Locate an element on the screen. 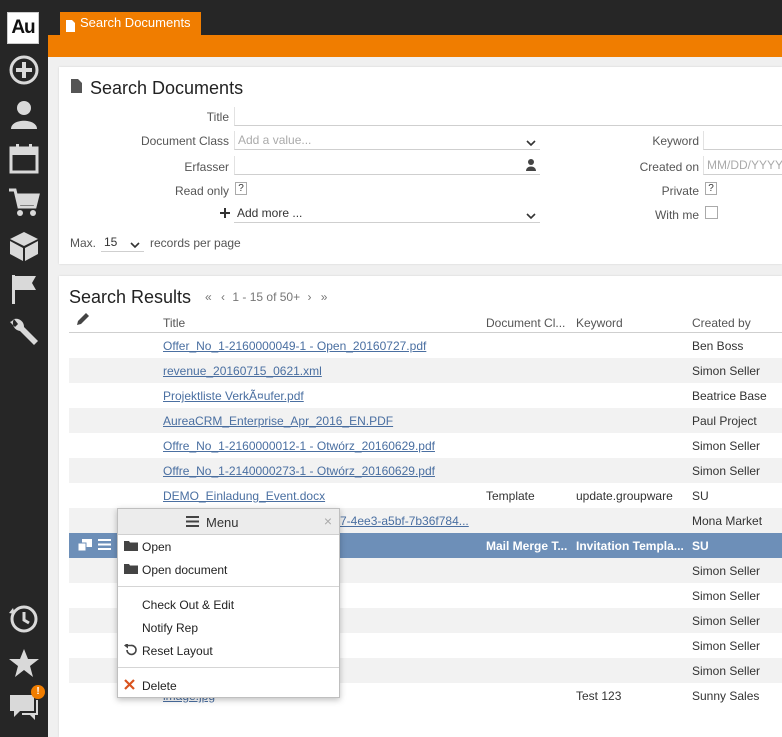 This screenshot has height=737, width=782. row-created-by: Paul Project is located at coordinates (724, 421).